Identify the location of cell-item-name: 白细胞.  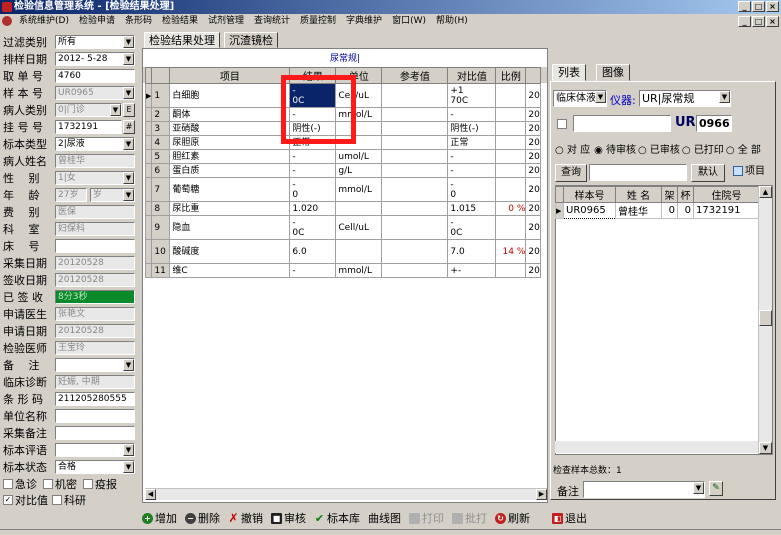
(230, 95).